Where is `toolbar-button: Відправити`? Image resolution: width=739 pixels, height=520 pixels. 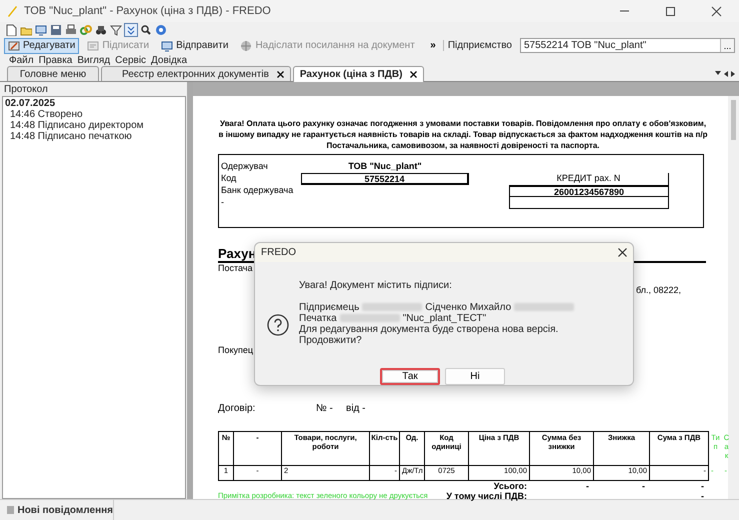 toolbar-button: Відправити is located at coordinates (194, 46).